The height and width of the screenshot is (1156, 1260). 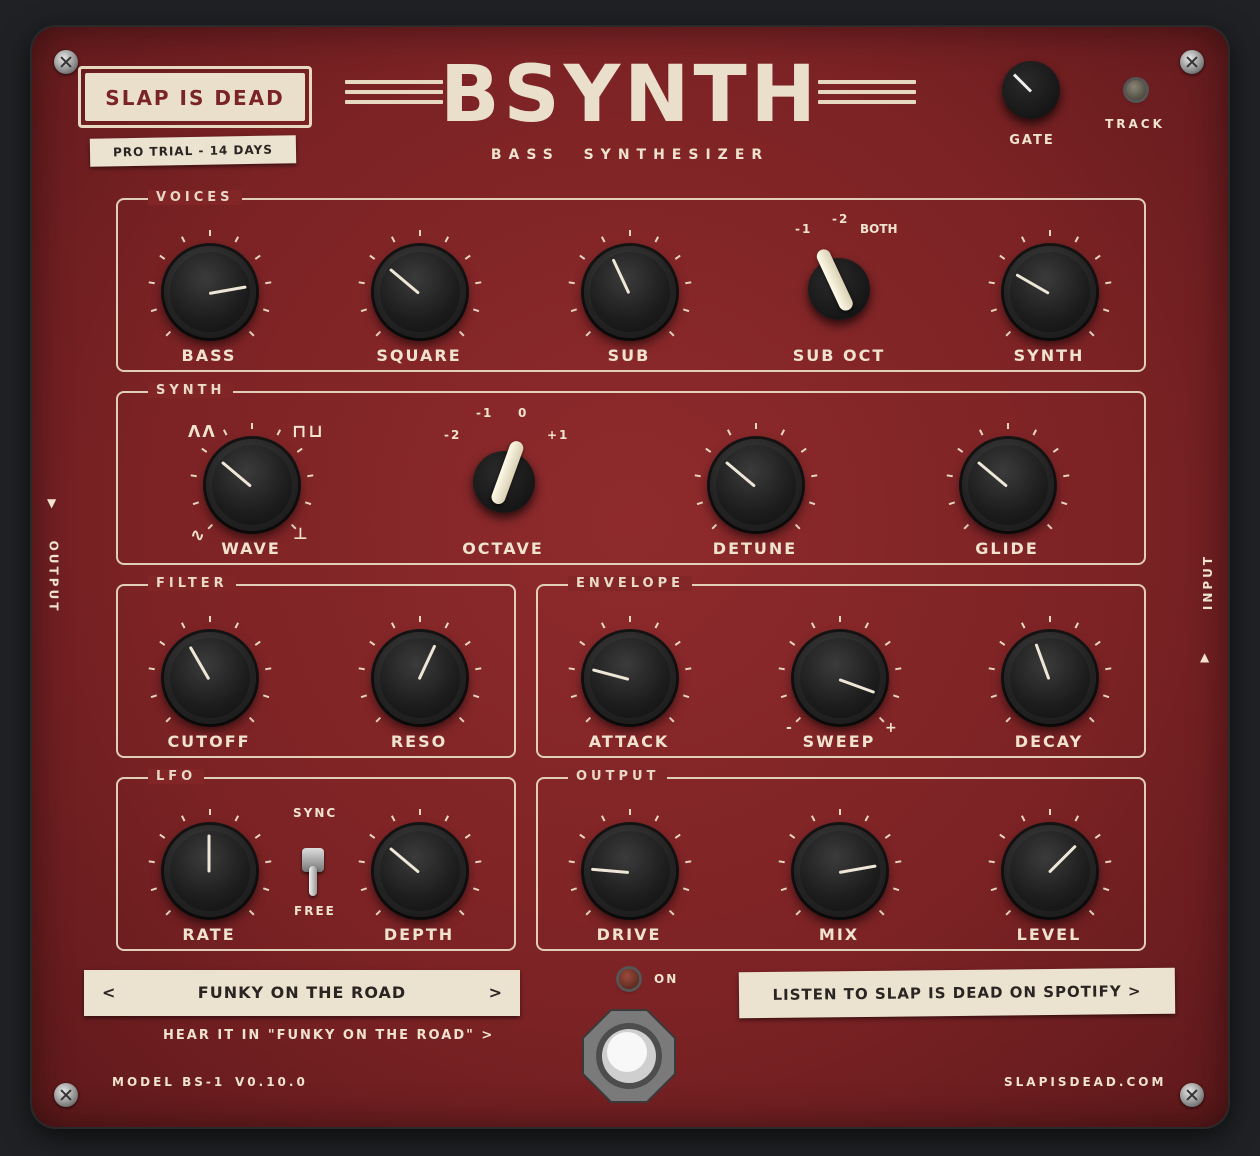 I want to click on drive-knob, so click(x=630, y=871).